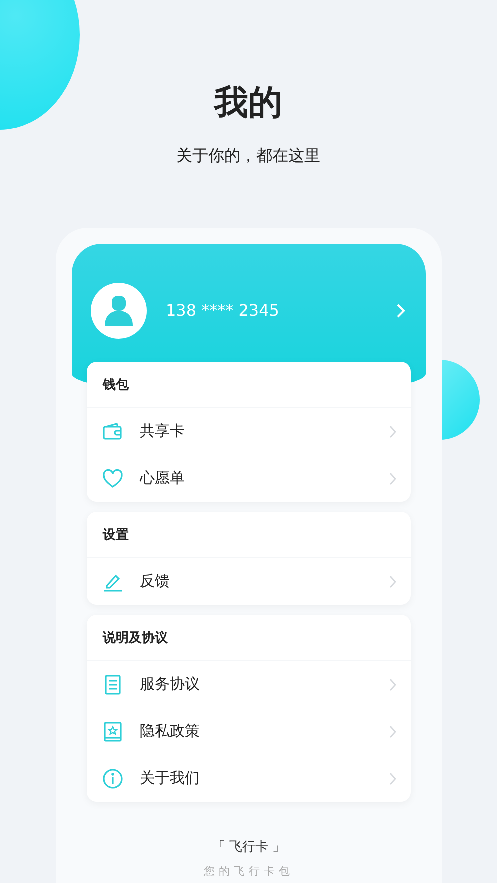 The image size is (497, 883). Describe the element at coordinates (249, 581) in the screenshot. I see `menu-item: 反馈` at that location.